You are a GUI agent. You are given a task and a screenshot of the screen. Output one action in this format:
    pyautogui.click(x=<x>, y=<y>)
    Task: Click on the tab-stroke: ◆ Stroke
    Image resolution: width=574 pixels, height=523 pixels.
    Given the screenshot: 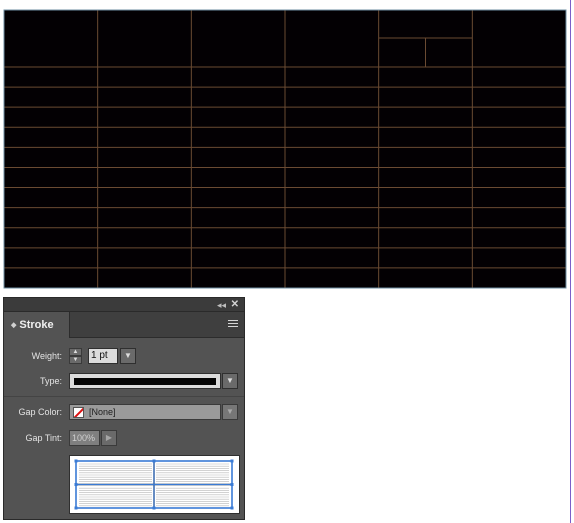 What is the action you would take?
    pyautogui.click(x=37, y=325)
    